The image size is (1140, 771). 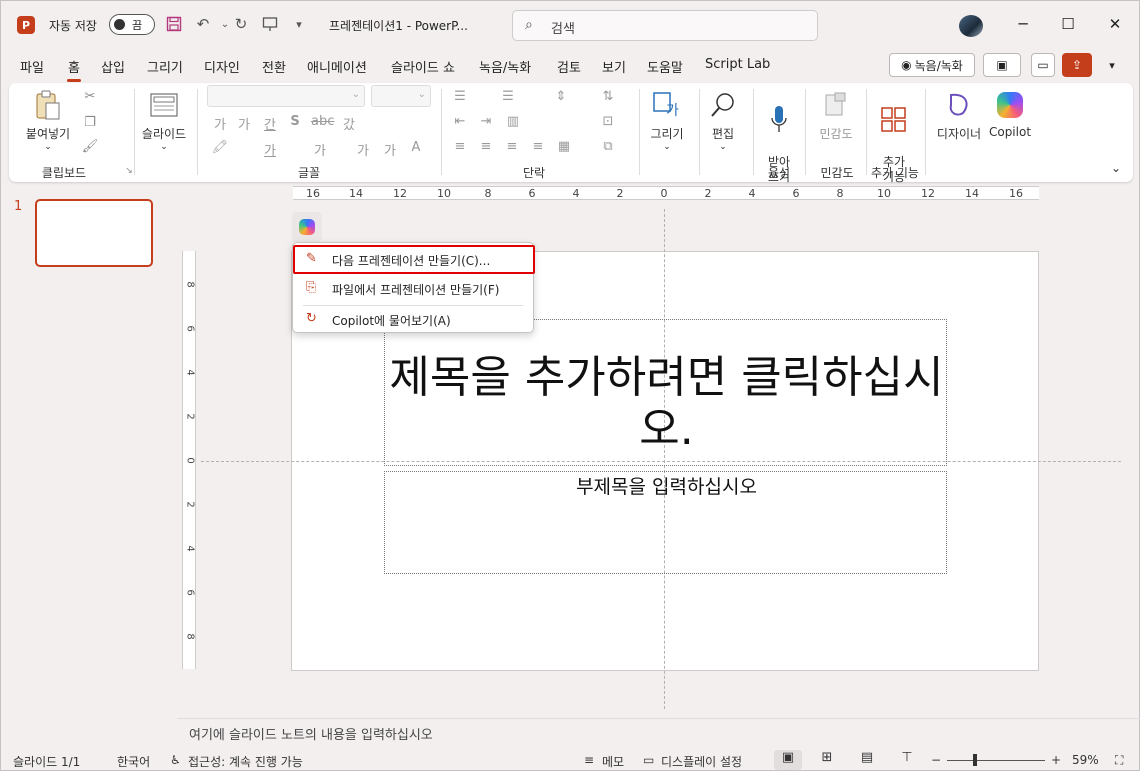 What do you see at coordinates (1002, 65) in the screenshot?
I see `present-teams-button: ▣` at bounding box center [1002, 65].